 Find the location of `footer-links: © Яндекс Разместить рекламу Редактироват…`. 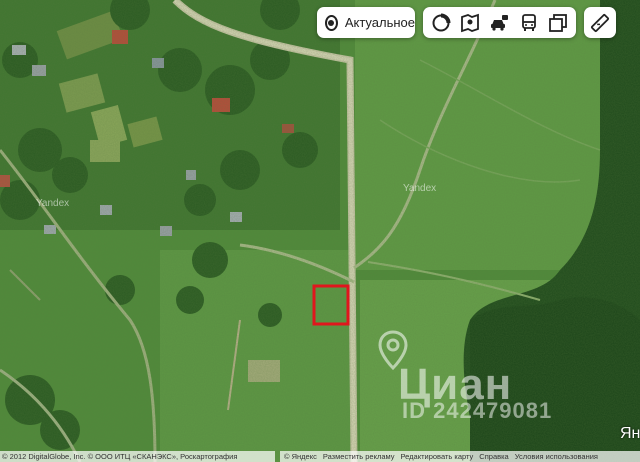

footer-links: © Яндекс Разместить рекламу Редактироват… is located at coordinates (460, 456).